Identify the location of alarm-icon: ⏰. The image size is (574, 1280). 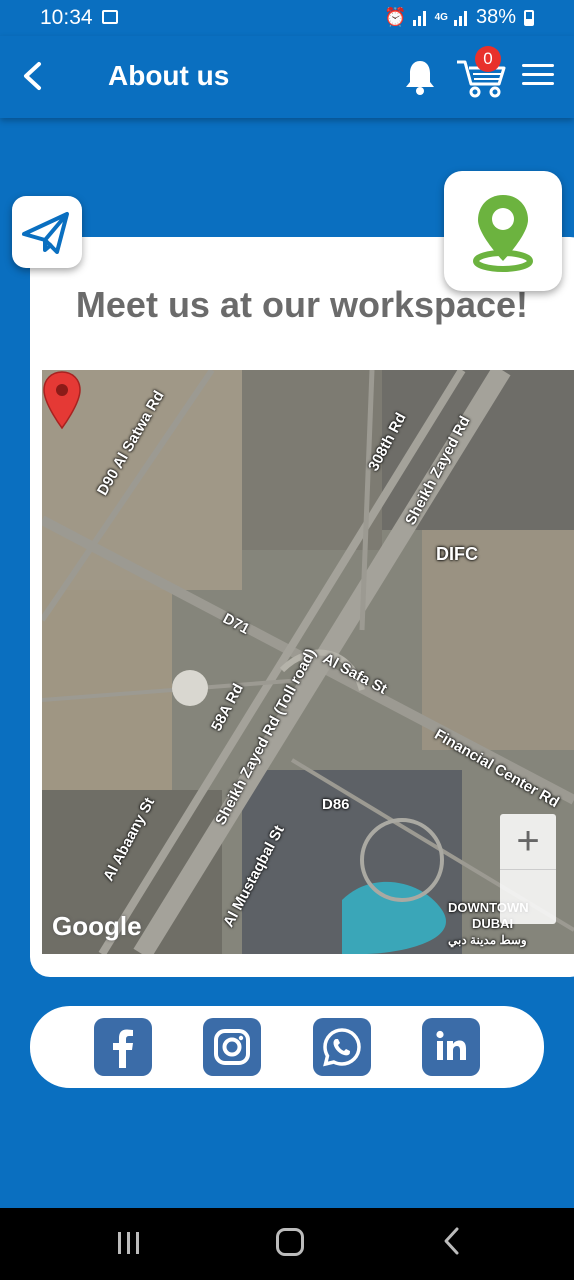
(395, 17).